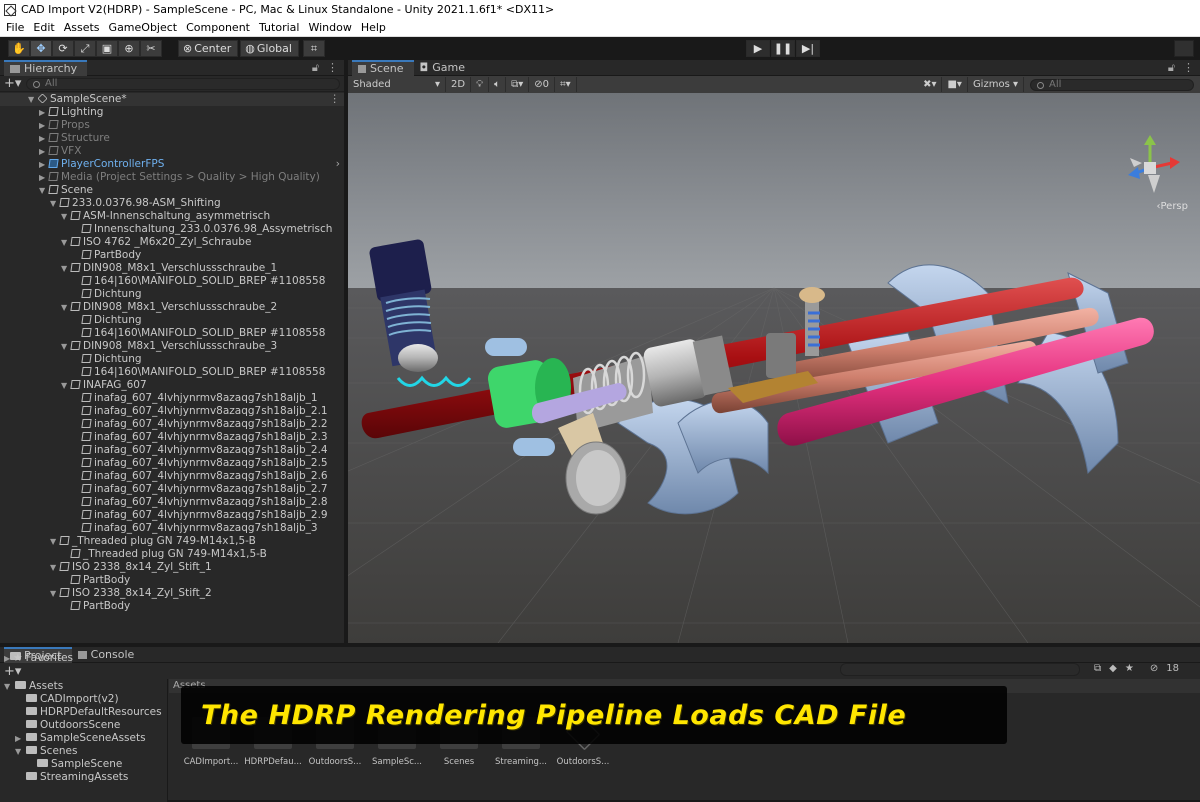 This screenshot has width=1200, height=802. What do you see at coordinates (172, 502) in the screenshot?
I see `hierarchy-row: inafag_607_4lvhjynrmv8azaqg7sh18aljb_2.8` at bounding box center [172, 502].